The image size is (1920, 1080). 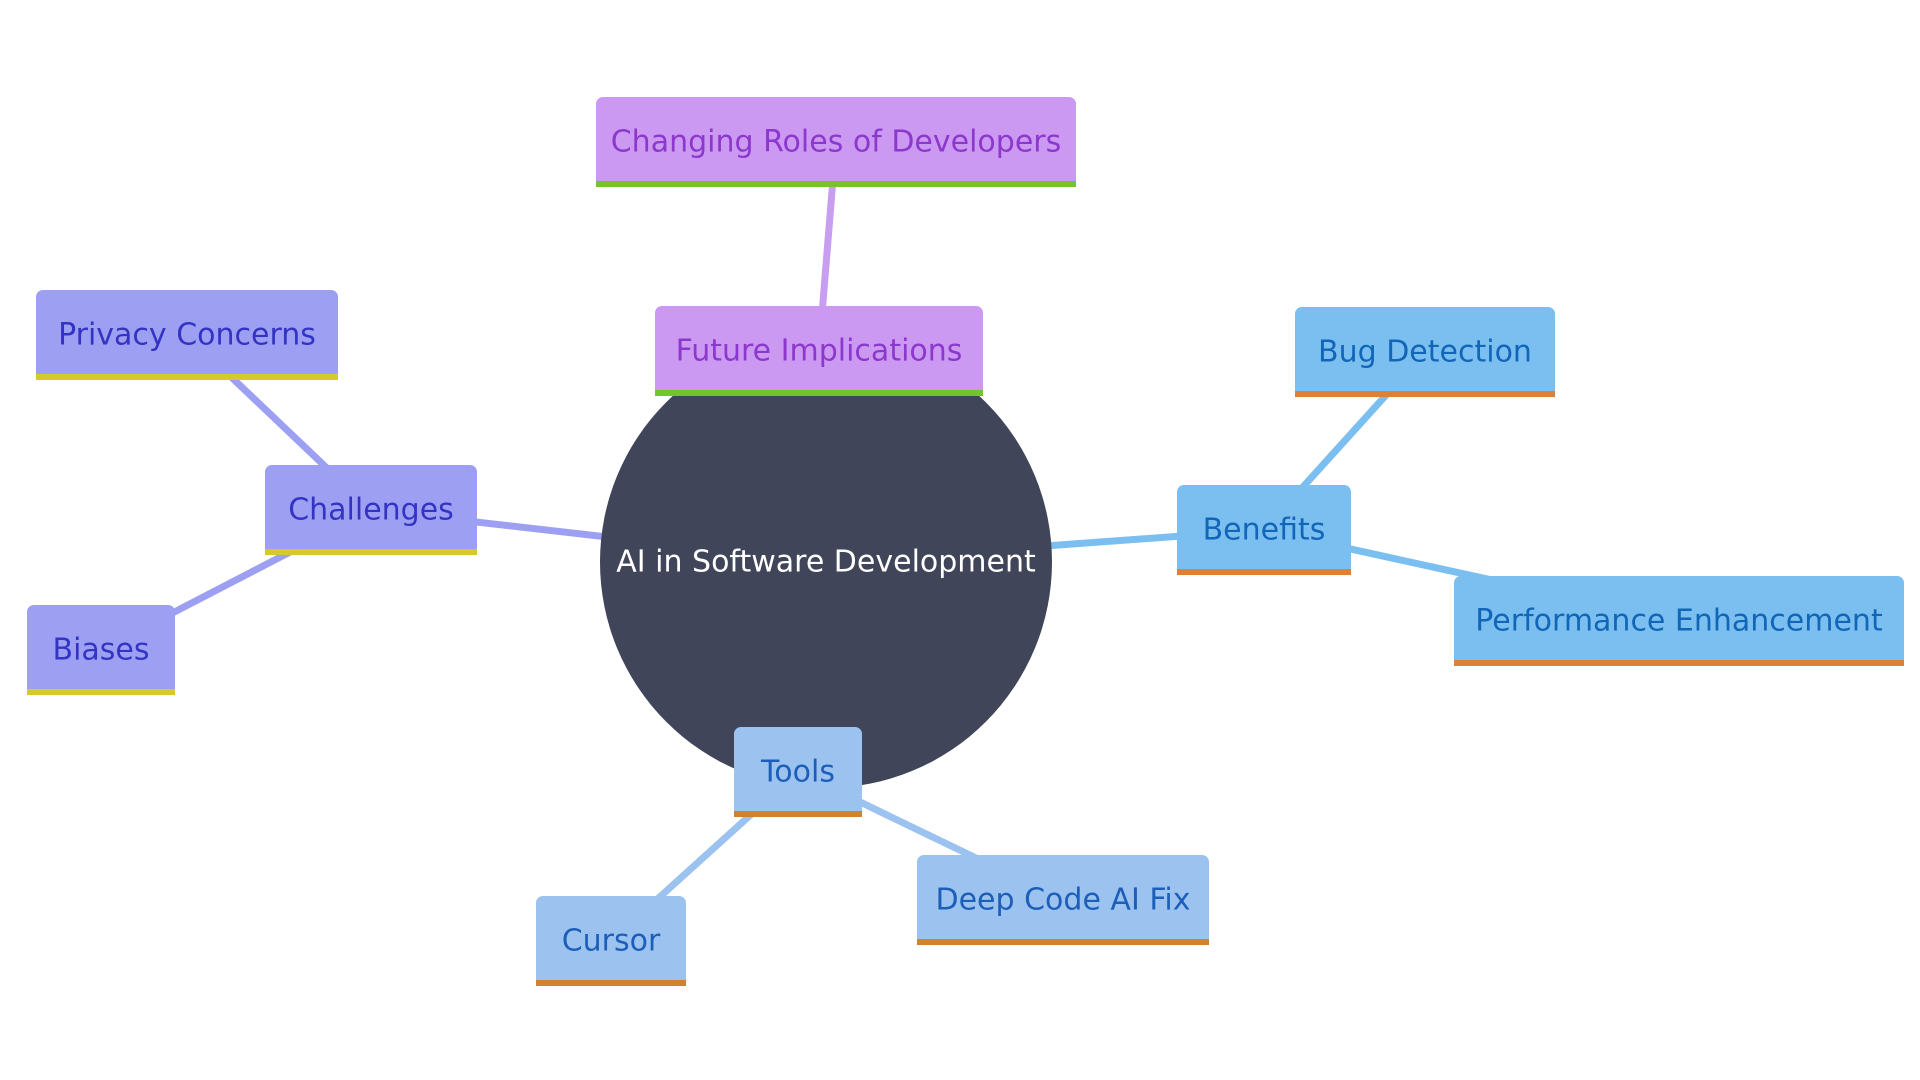 I want to click on roles-underline, so click(x=836, y=184).